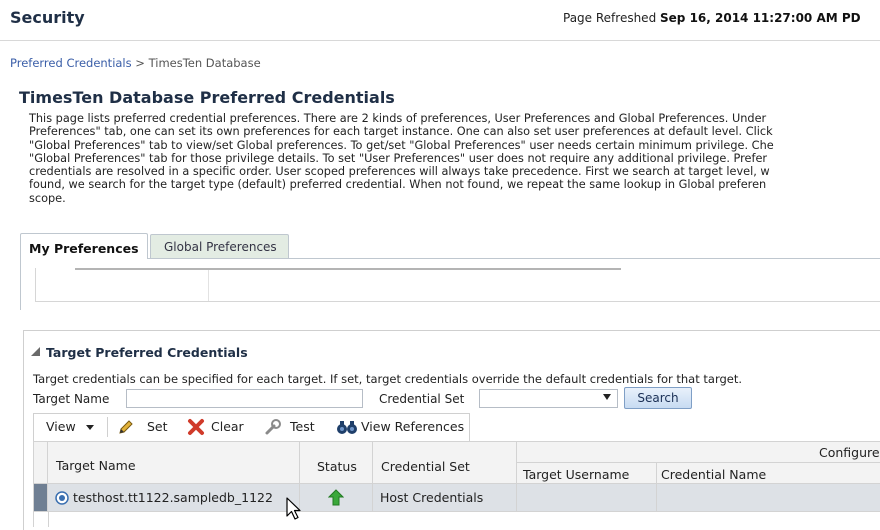 This screenshot has width=880, height=530. I want to click on view-menu-arrow-icon, so click(90, 427).